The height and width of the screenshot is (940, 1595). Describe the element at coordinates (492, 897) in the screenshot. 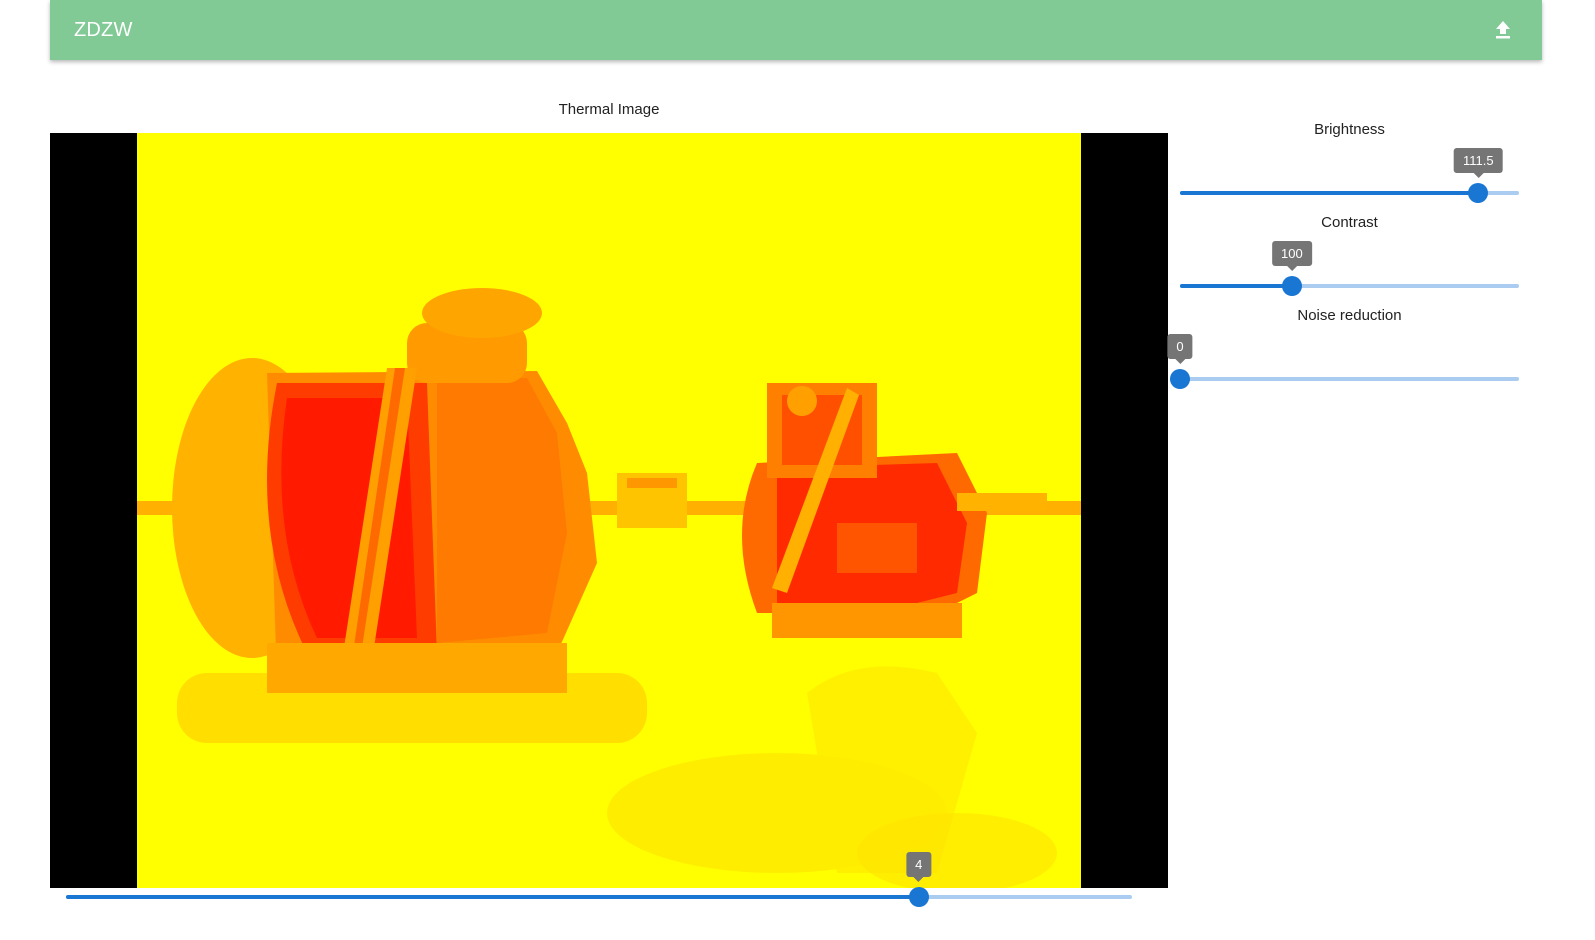

I see `frame-slider-track` at that location.